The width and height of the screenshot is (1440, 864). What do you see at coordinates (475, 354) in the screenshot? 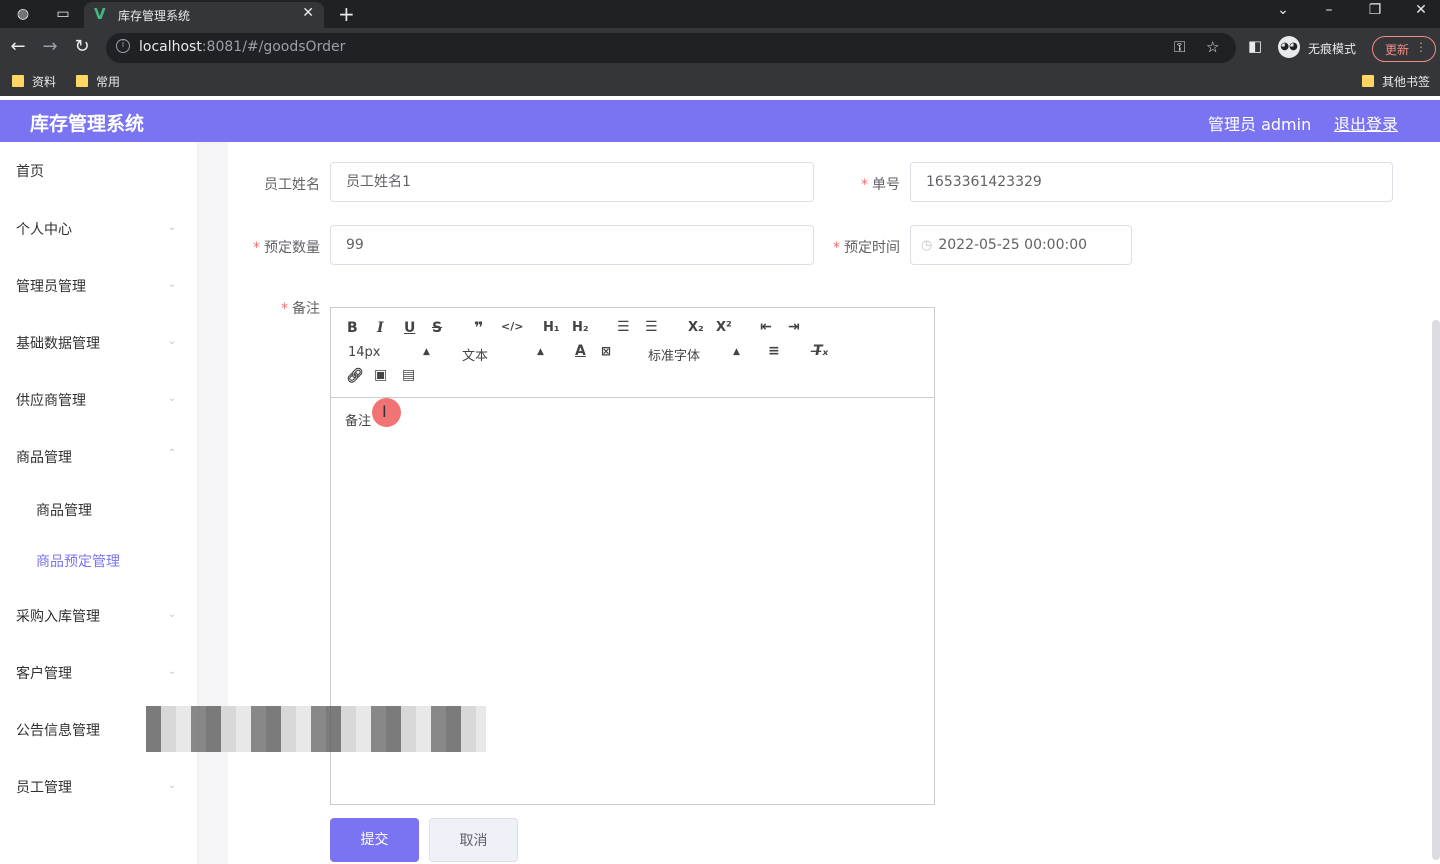
I see `header-select: 文本` at bounding box center [475, 354].